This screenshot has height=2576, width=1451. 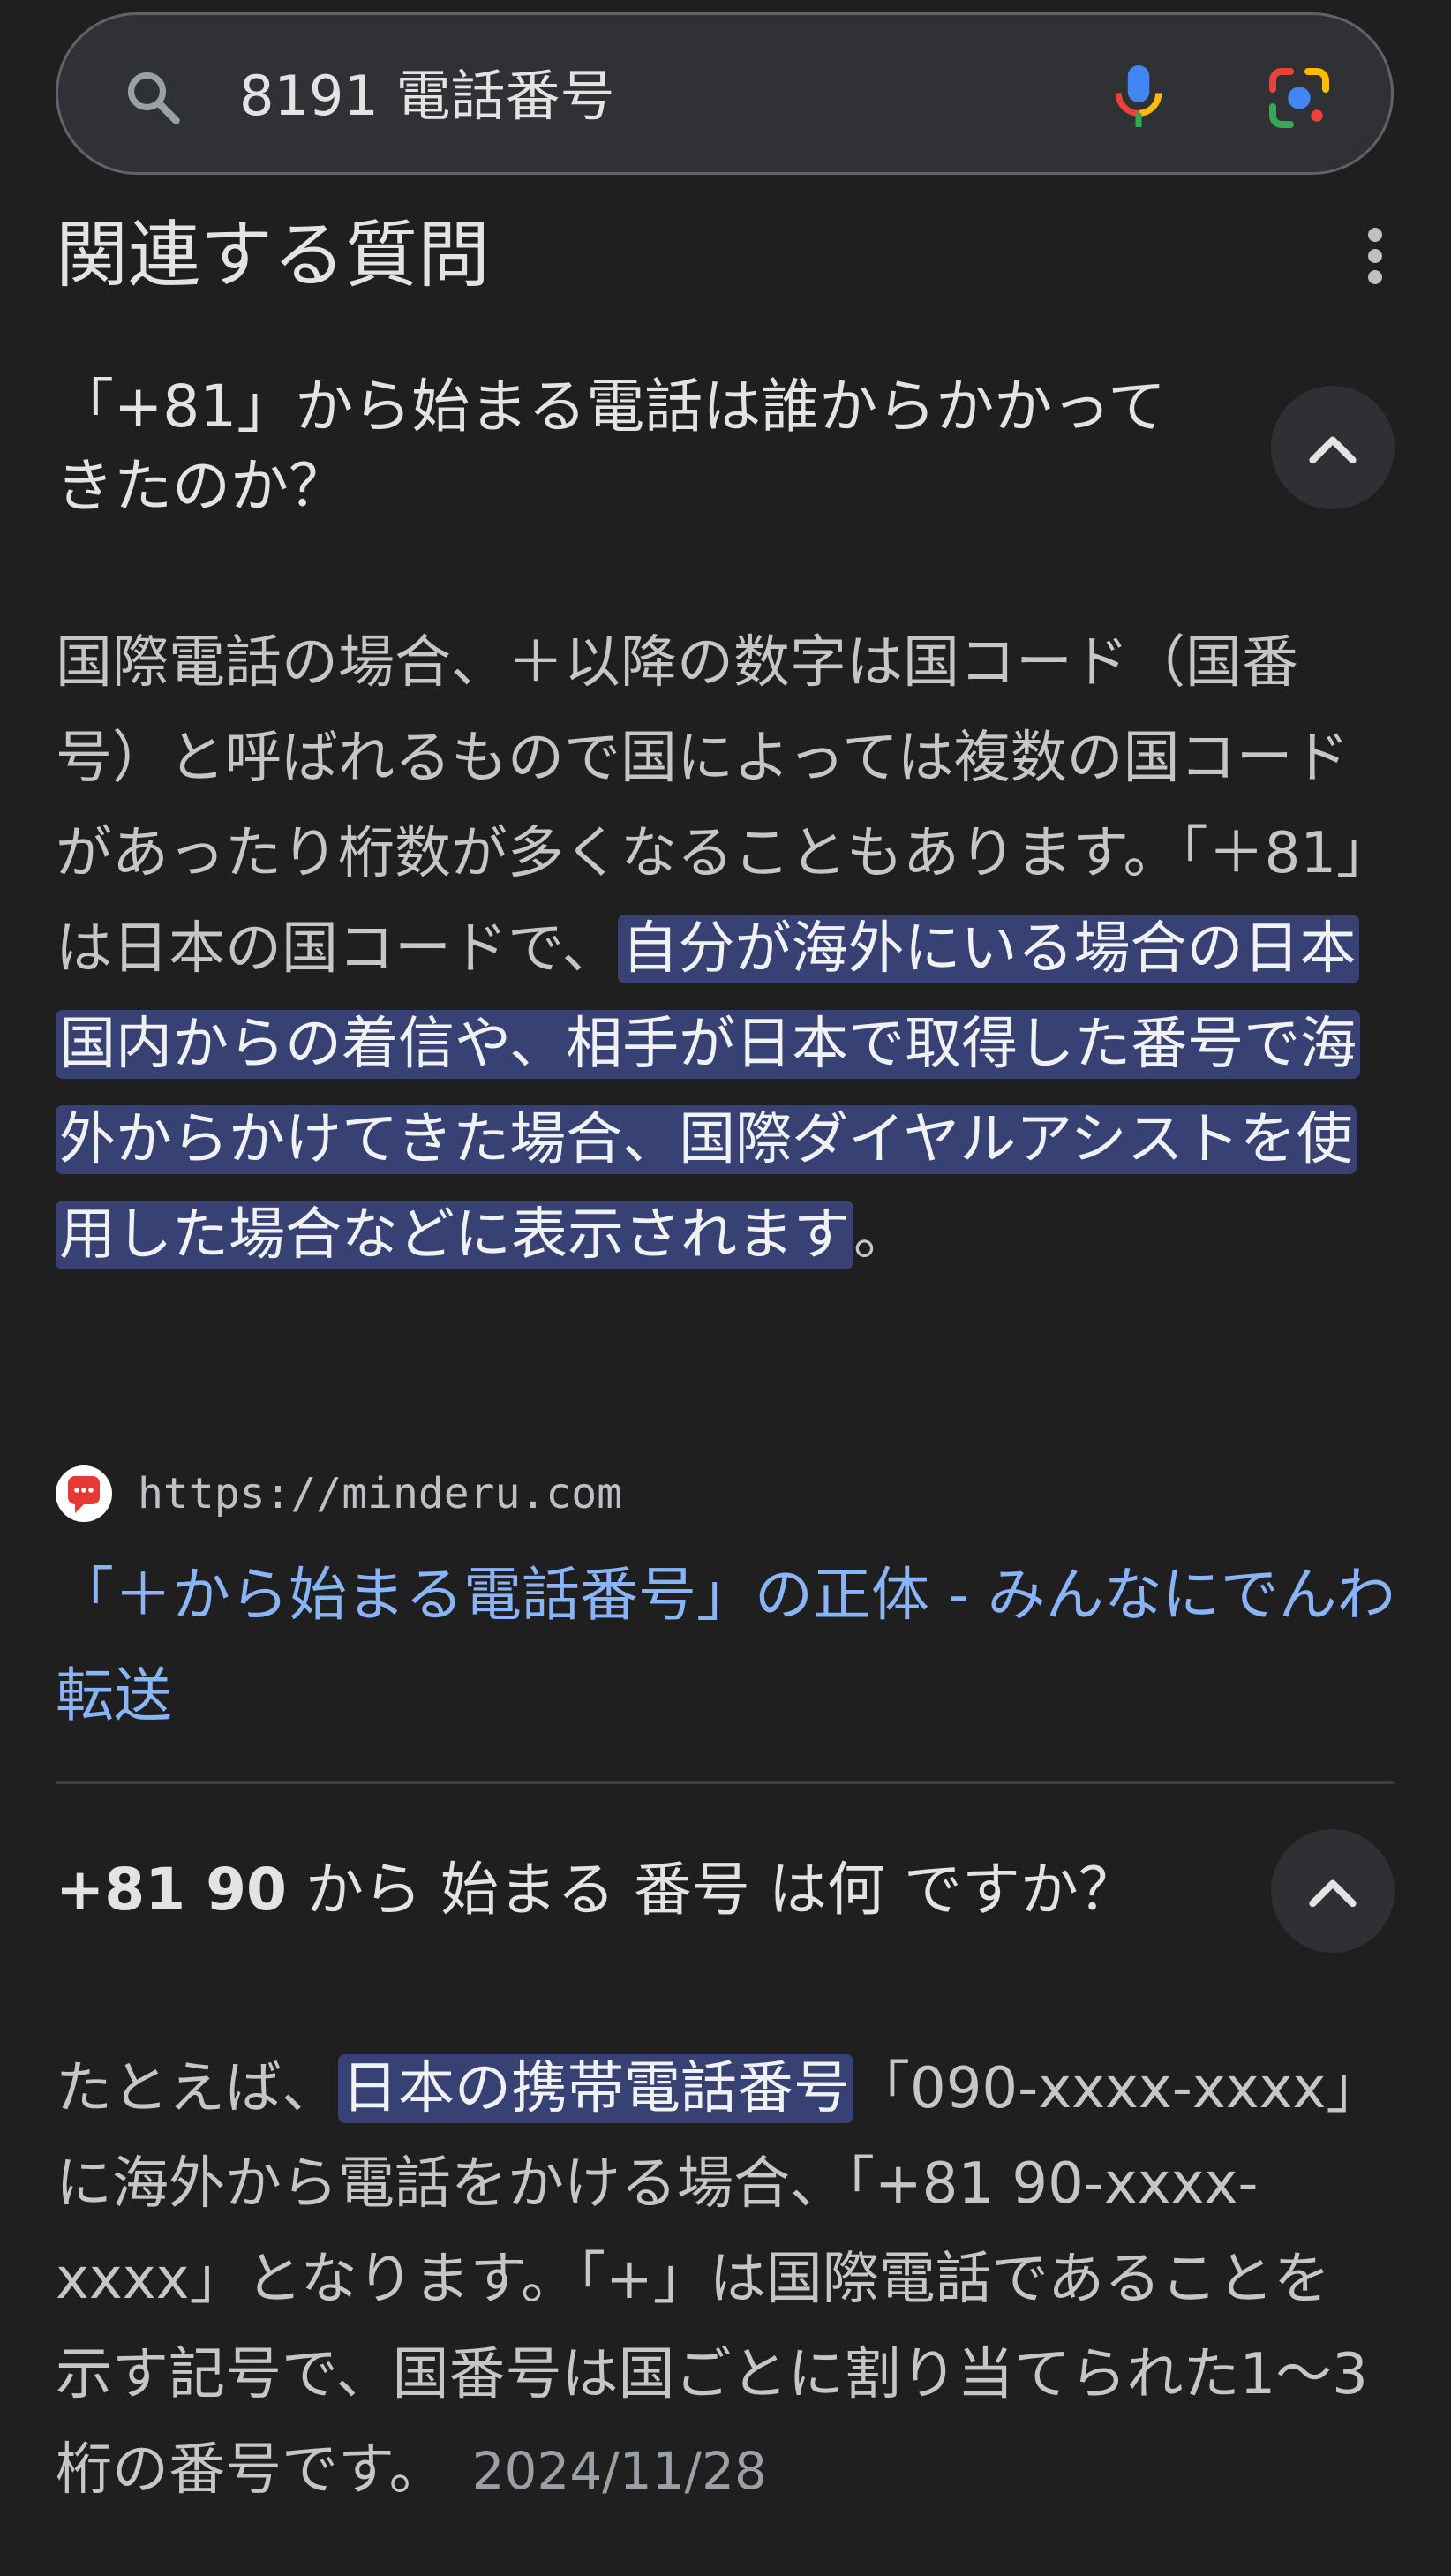 What do you see at coordinates (84, 1494) in the screenshot?
I see `minderu-favicon-icon` at bounding box center [84, 1494].